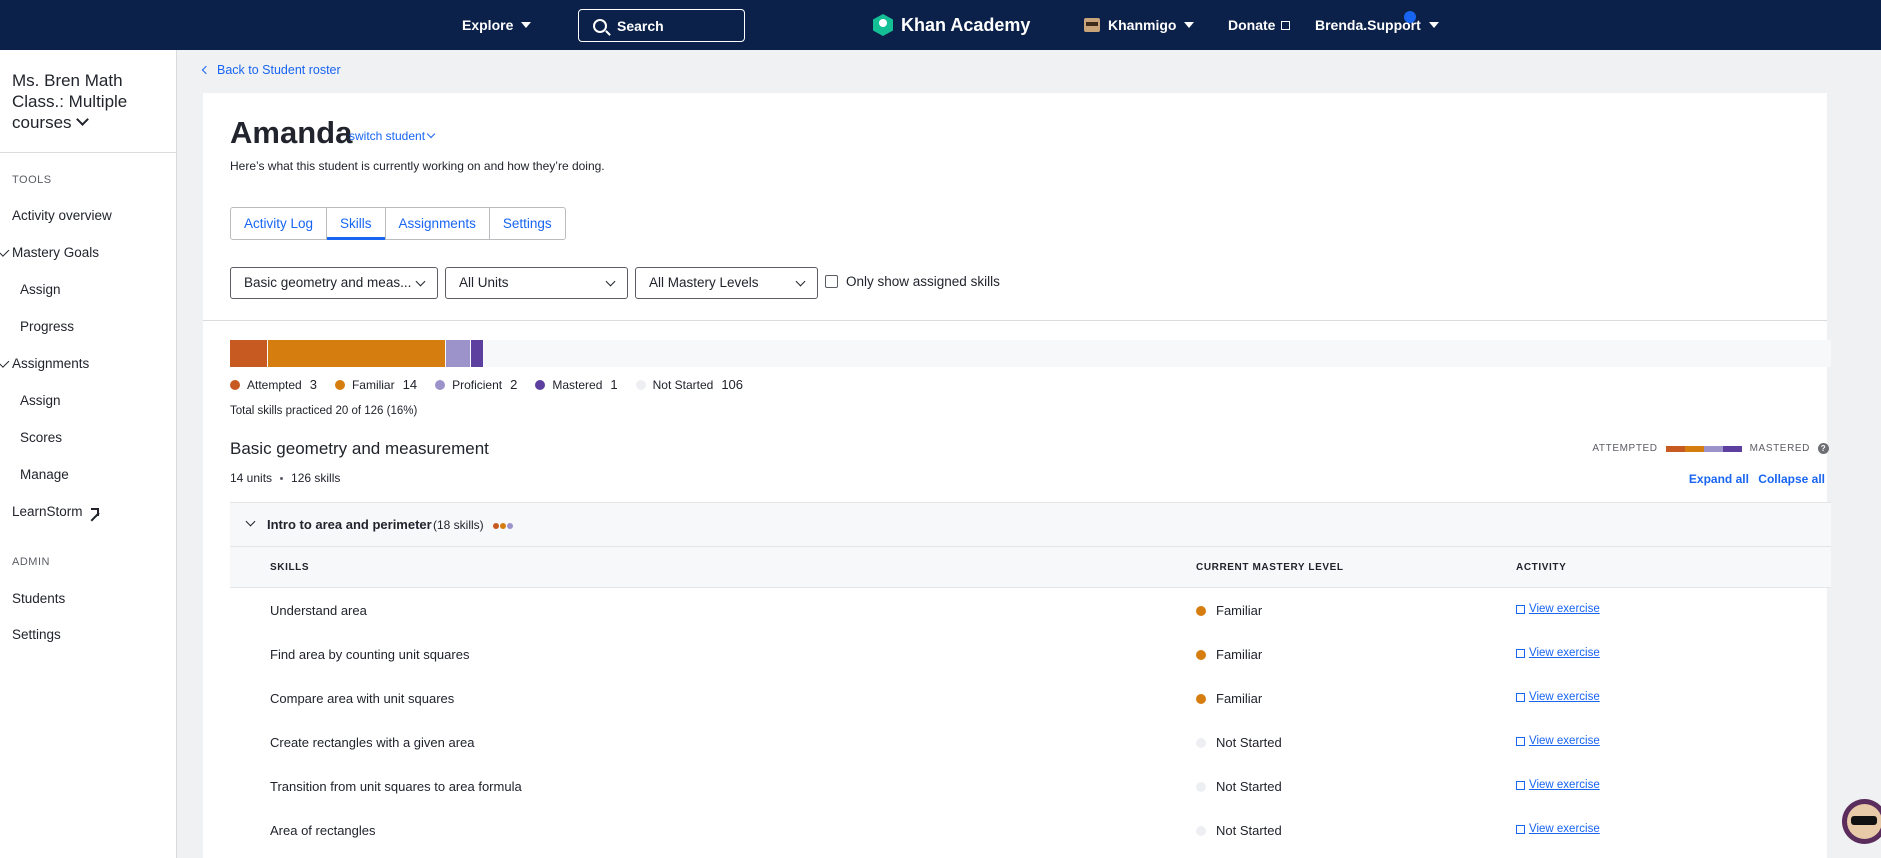 The image size is (1881, 858). What do you see at coordinates (458, 525) in the screenshot?
I see `unit-skill-count: (18 skills)` at bounding box center [458, 525].